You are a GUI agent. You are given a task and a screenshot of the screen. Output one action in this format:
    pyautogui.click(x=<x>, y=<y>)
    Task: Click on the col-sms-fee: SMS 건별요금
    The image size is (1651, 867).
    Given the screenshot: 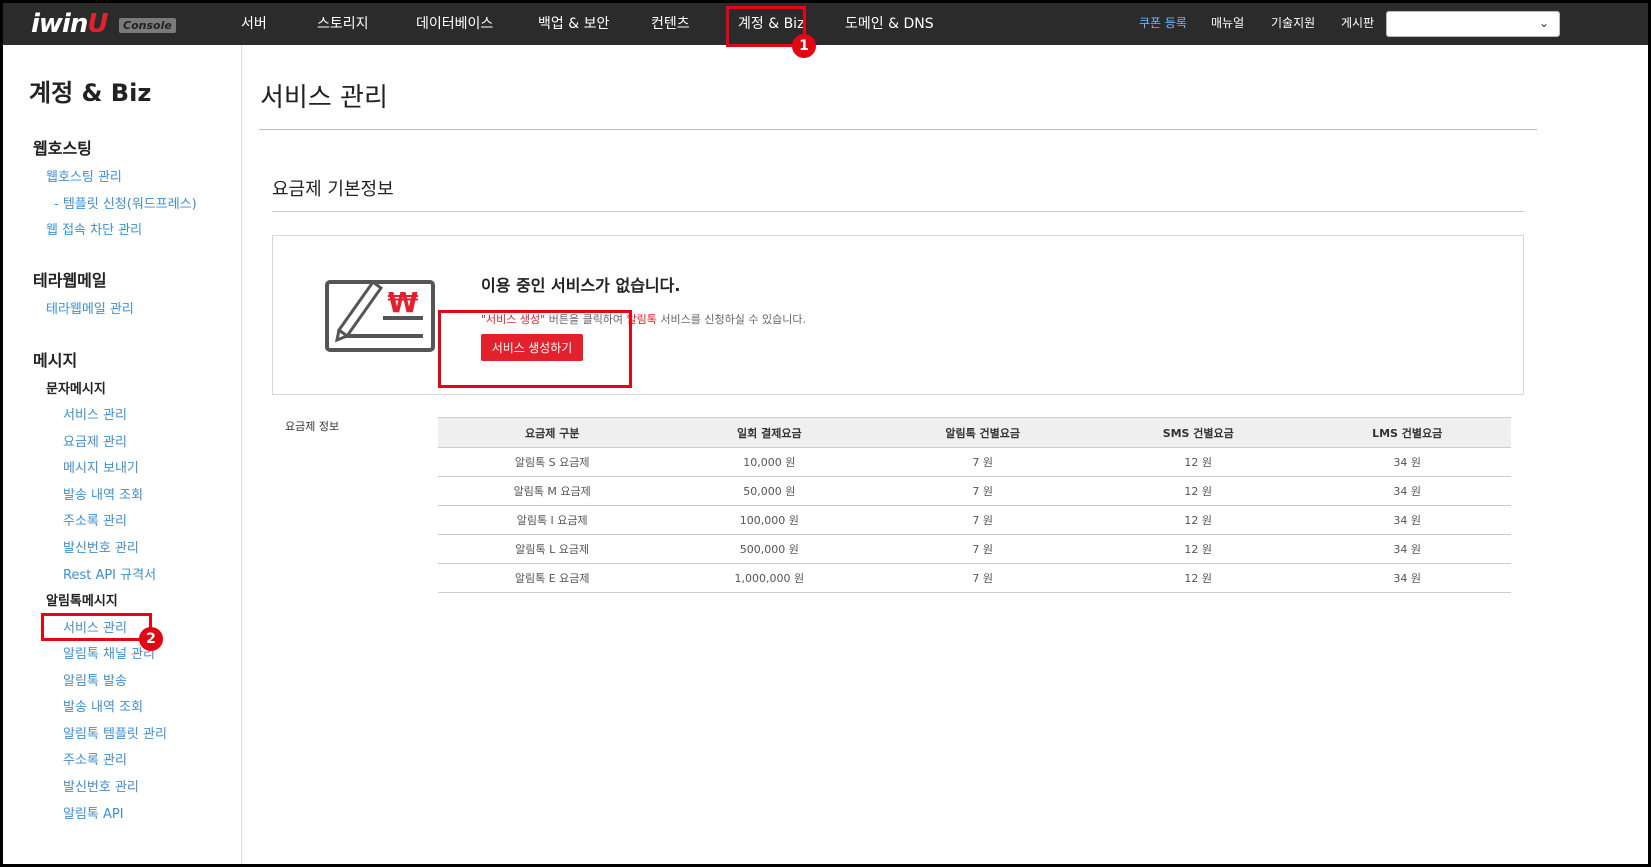 What is the action you would take?
    pyautogui.click(x=1198, y=432)
    